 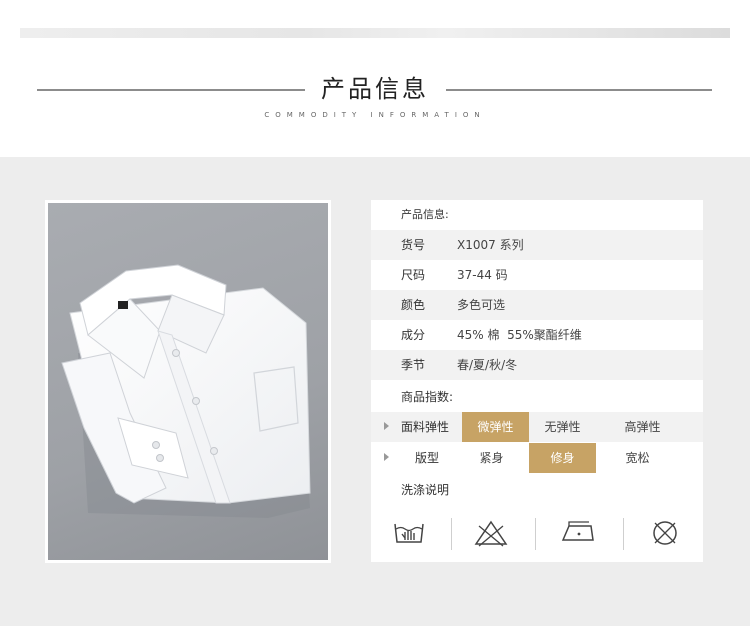 I want to click on elasticity-row: 面料弹性 微弹性 无弹性 高弹性, so click(x=537, y=427).